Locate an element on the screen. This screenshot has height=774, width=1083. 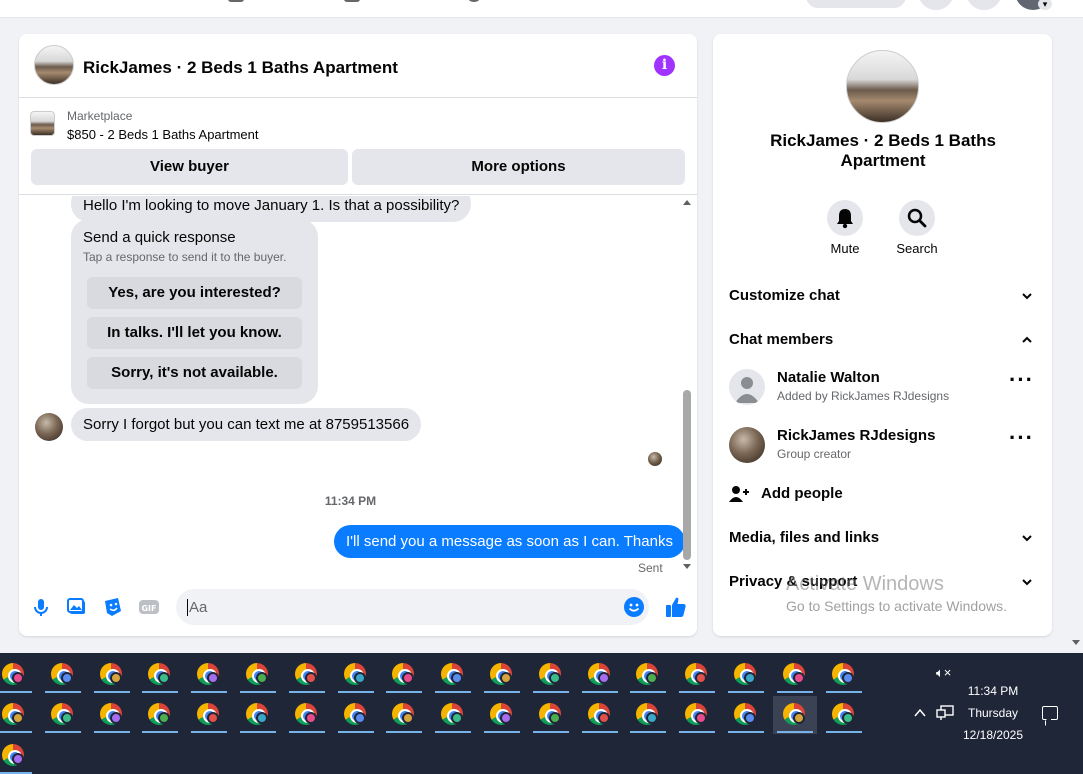
microphone-icon is located at coordinates (41, 607).